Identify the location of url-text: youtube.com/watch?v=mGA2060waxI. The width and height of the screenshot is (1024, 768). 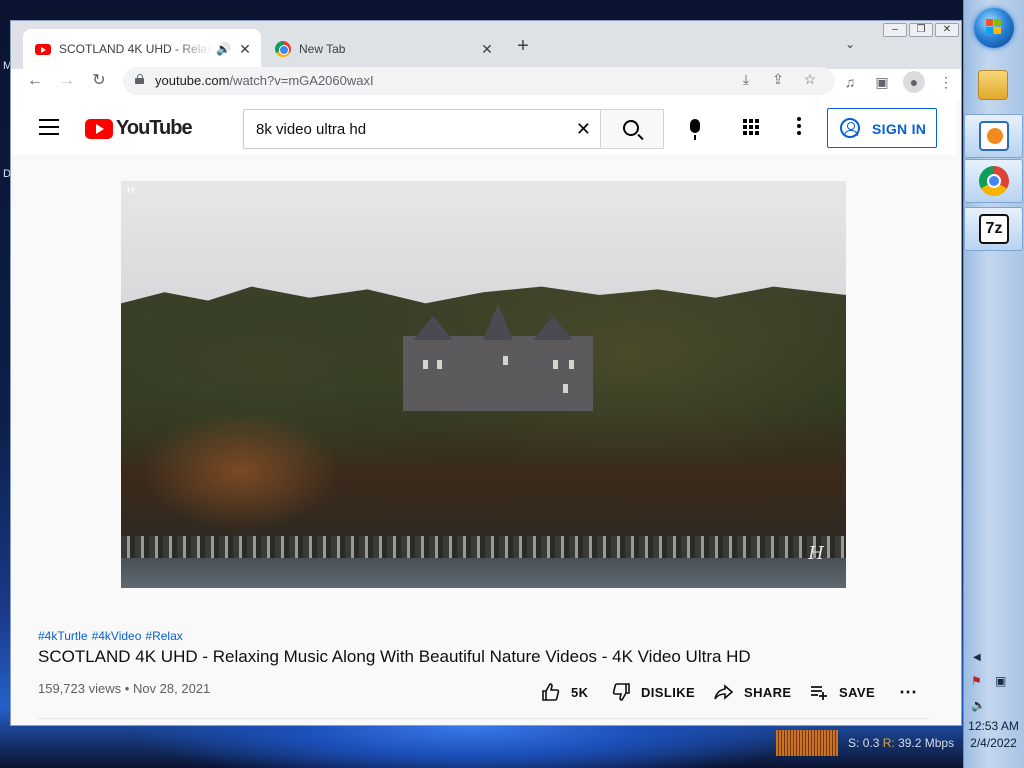
(264, 80).